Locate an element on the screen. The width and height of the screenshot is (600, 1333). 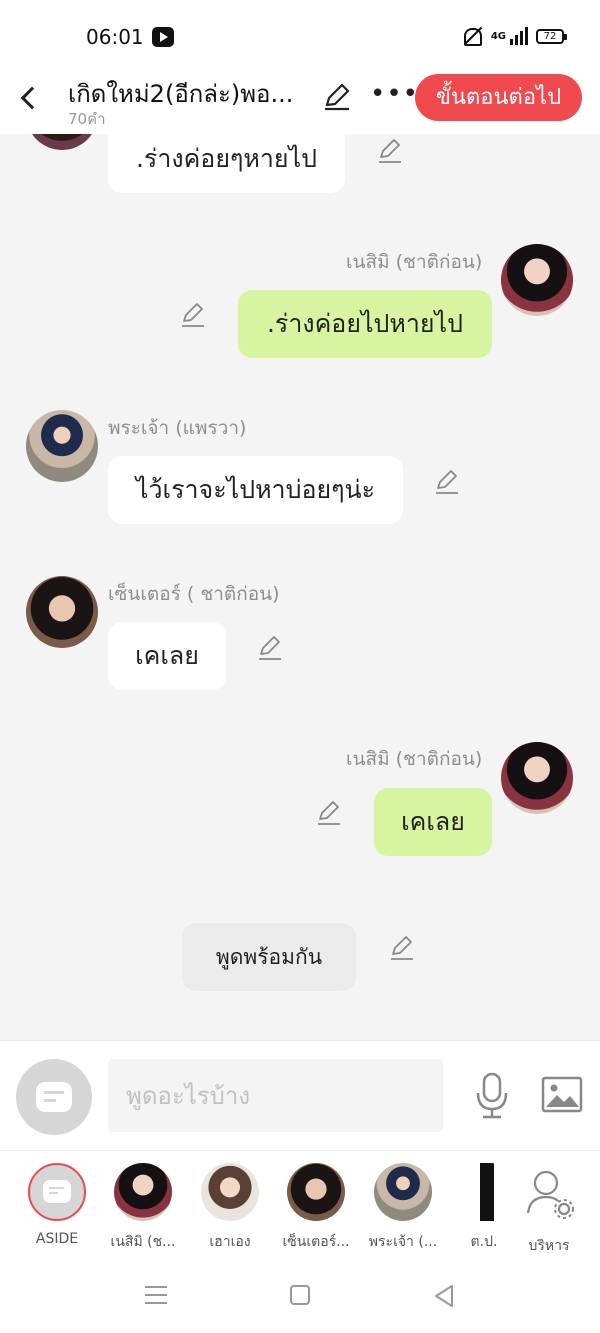
message-bubble: ไว้เราจะไปหาบ่อยๆน่ะ is located at coordinates (255, 490).